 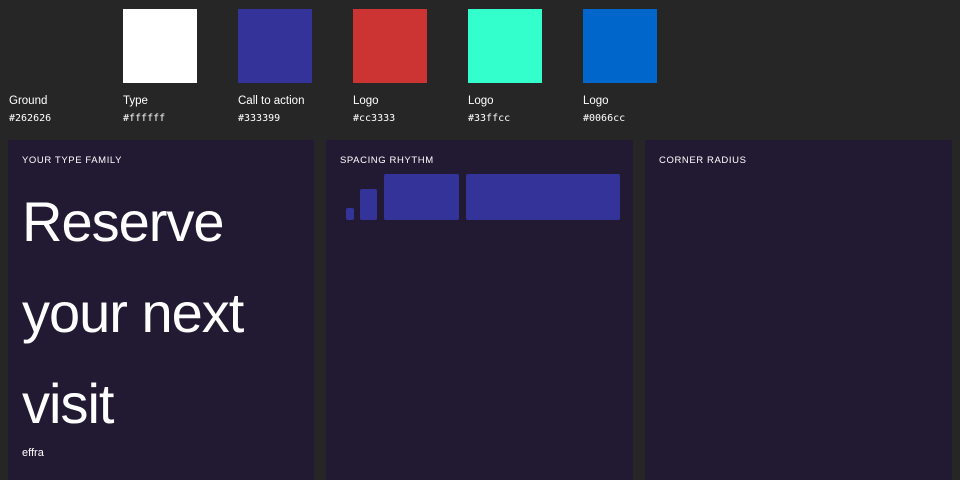 What do you see at coordinates (604, 118) in the screenshot?
I see `swatch-hex: #0066cc` at bounding box center [604, 118].